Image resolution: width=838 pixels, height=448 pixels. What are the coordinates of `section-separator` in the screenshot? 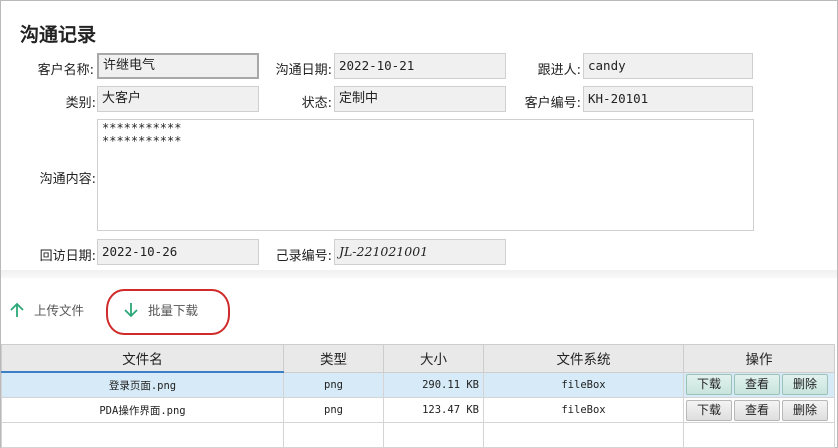 It's located at (419, 274).